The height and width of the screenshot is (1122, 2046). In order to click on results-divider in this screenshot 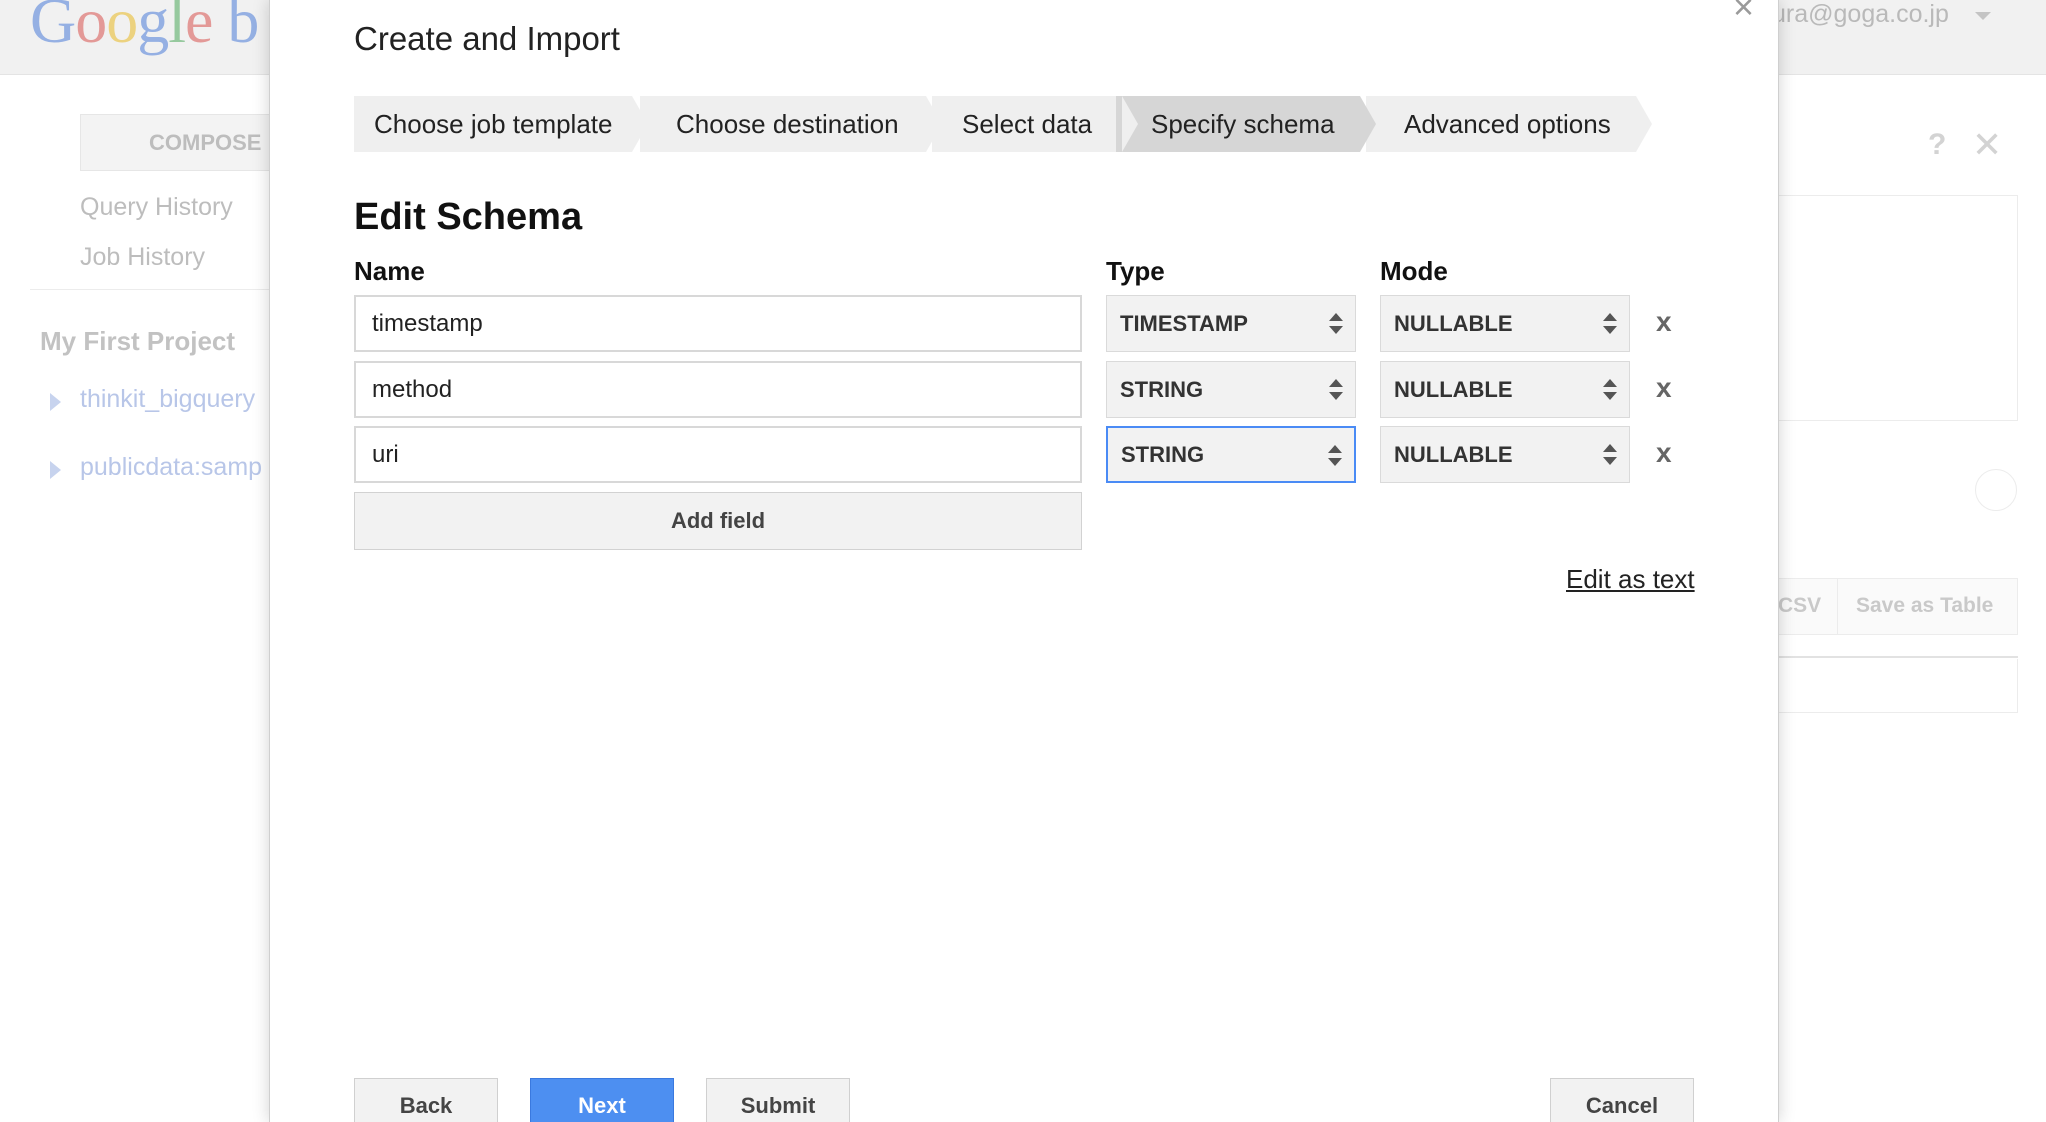, I will do `click(1898, 657)`.